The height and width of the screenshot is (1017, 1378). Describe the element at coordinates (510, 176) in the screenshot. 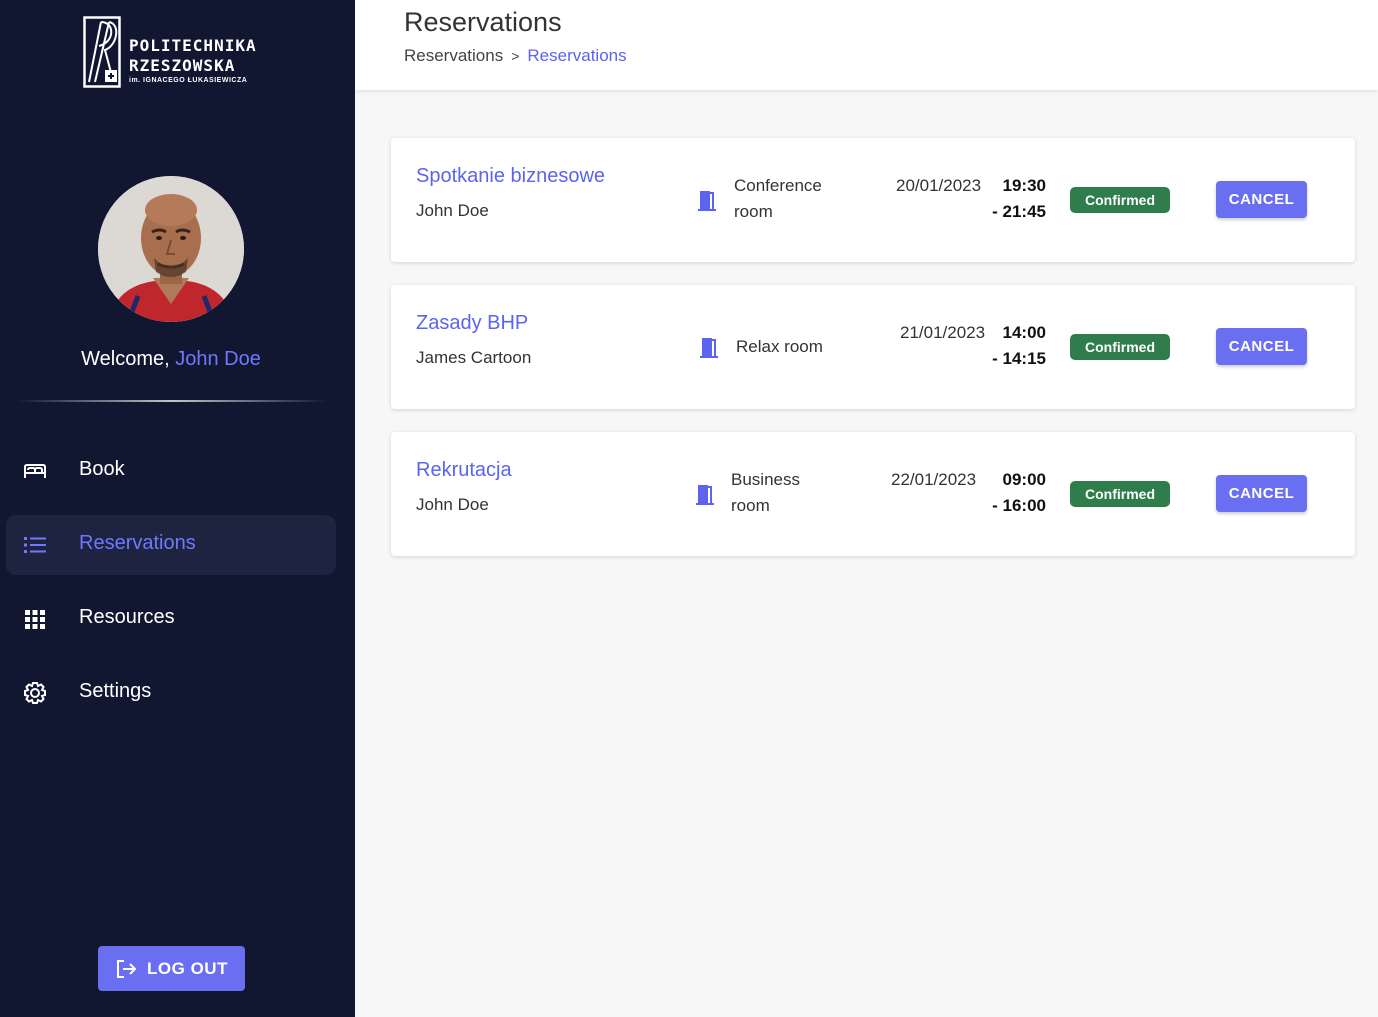

I see `reservation-title: Spotkanie biznesowe` at that location.